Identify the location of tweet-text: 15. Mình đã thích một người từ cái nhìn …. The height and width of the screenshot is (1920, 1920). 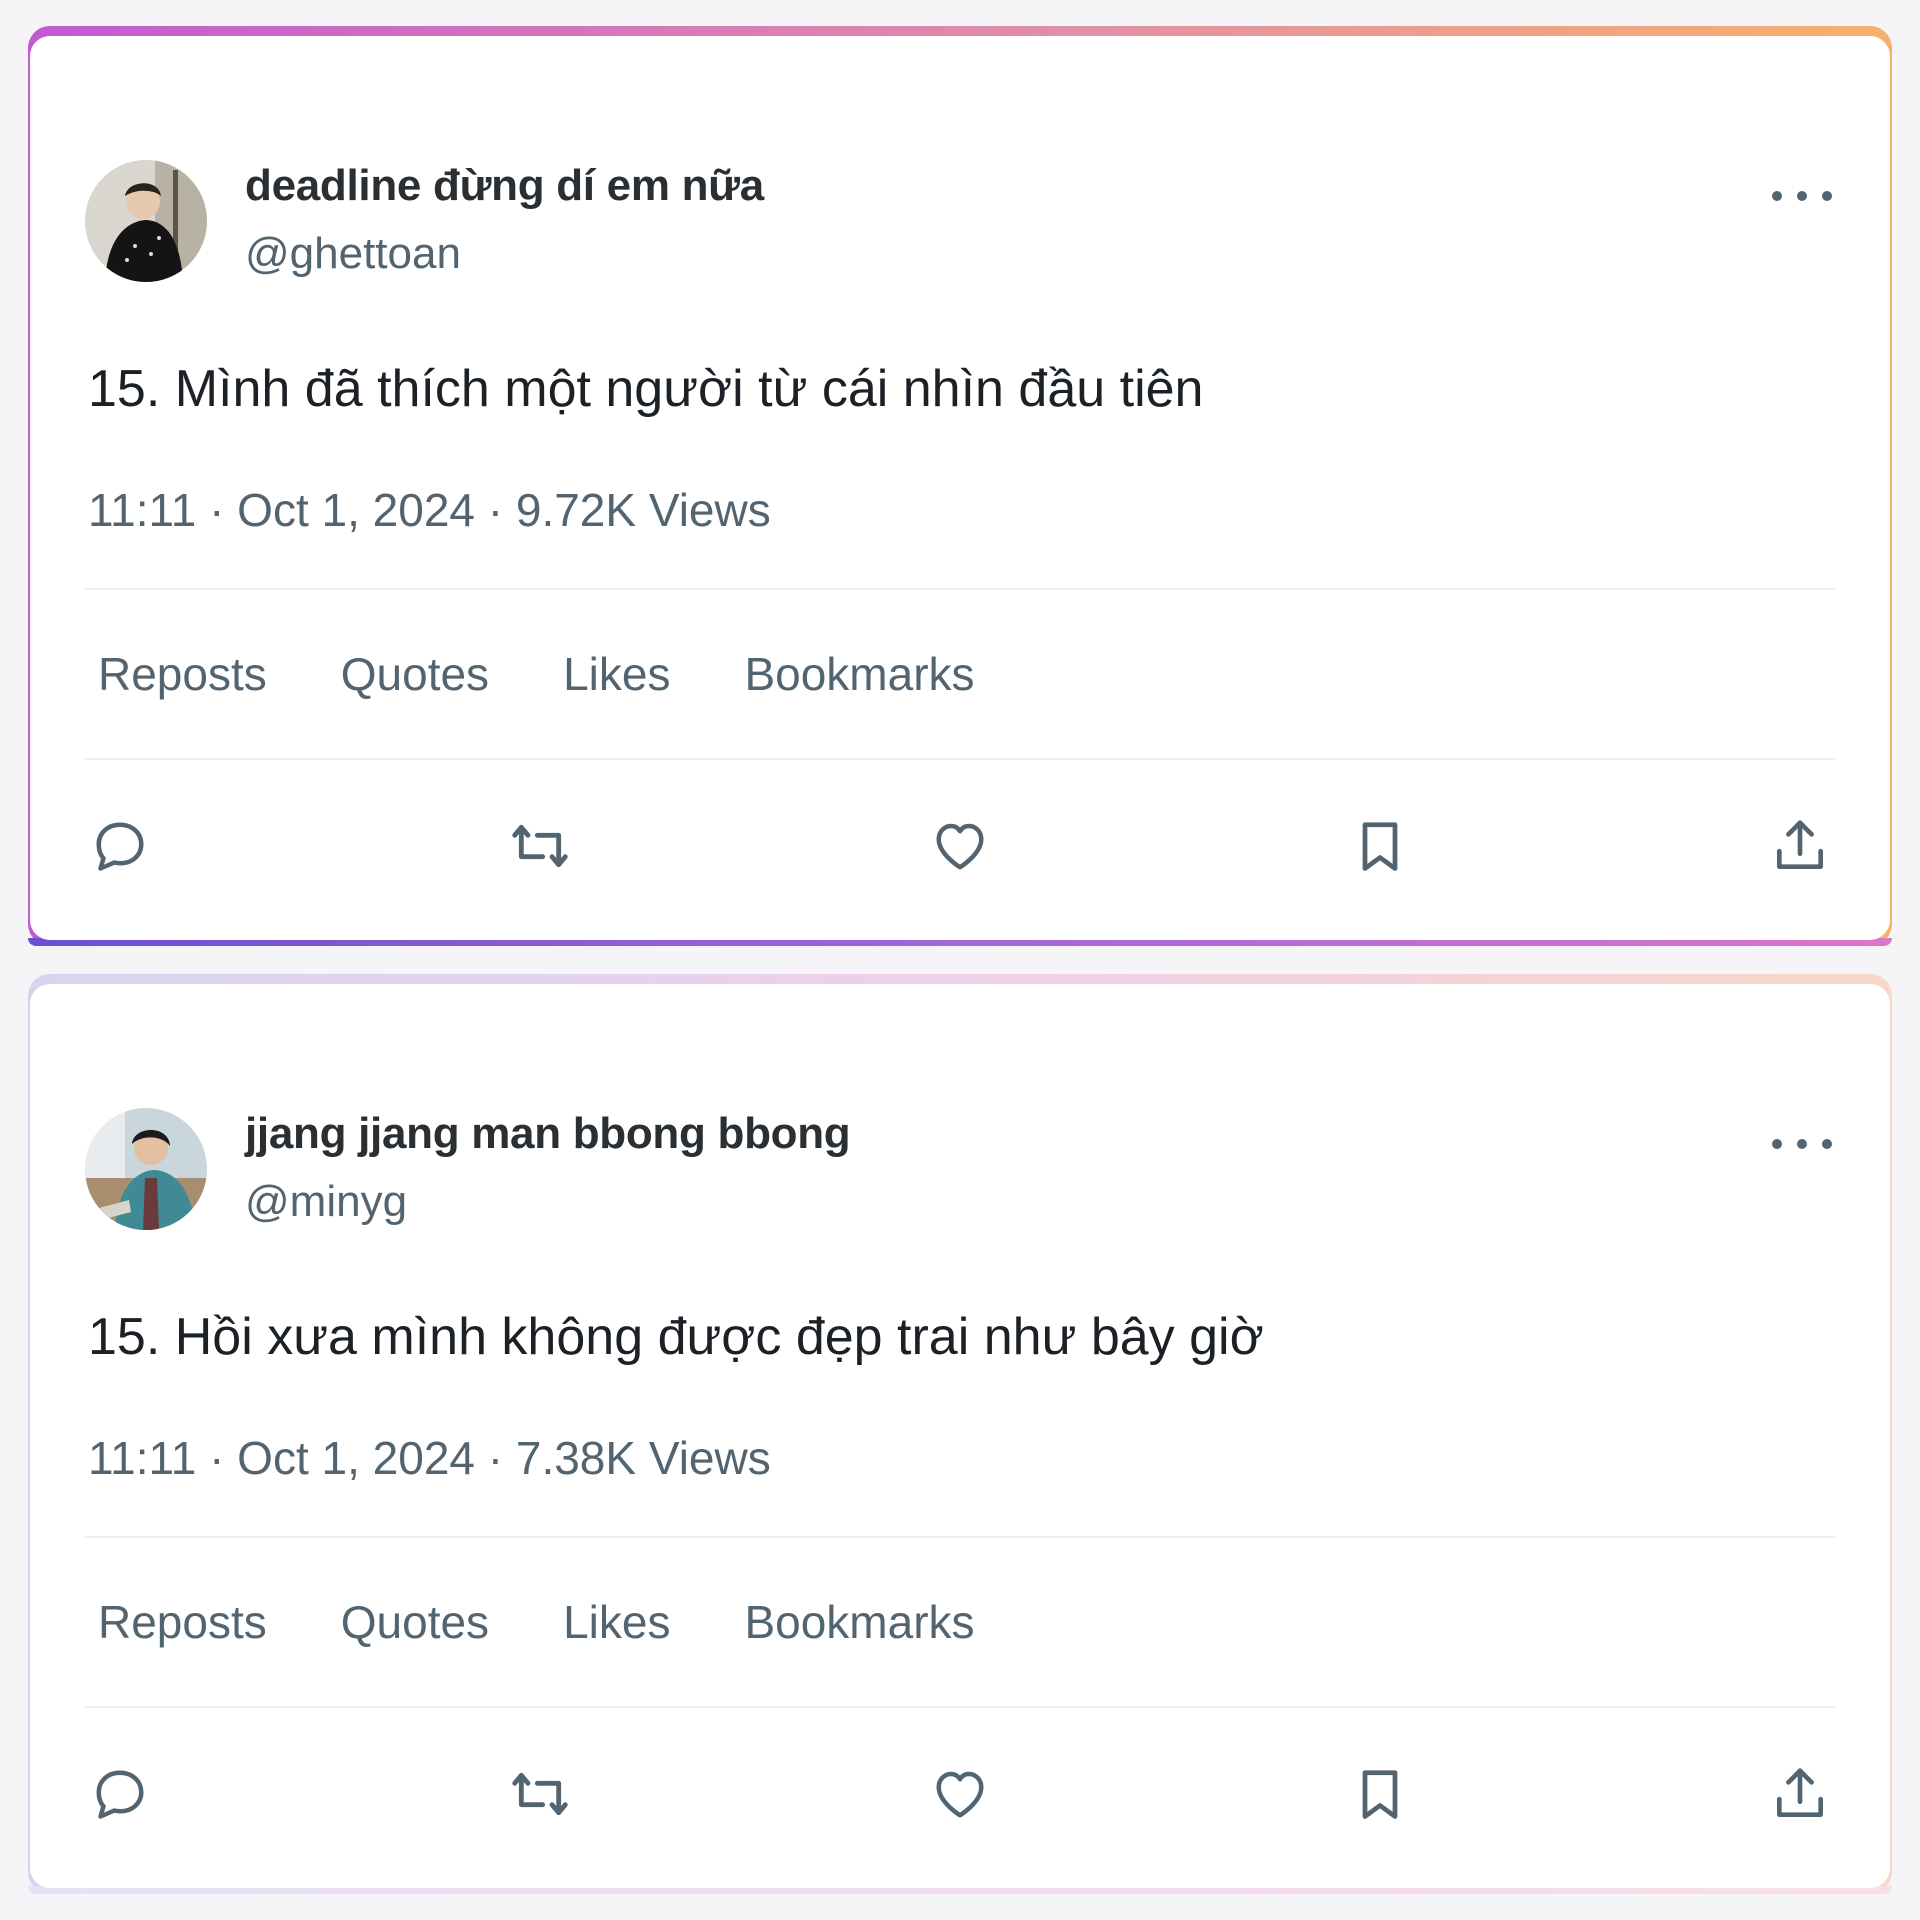
(646, 389).